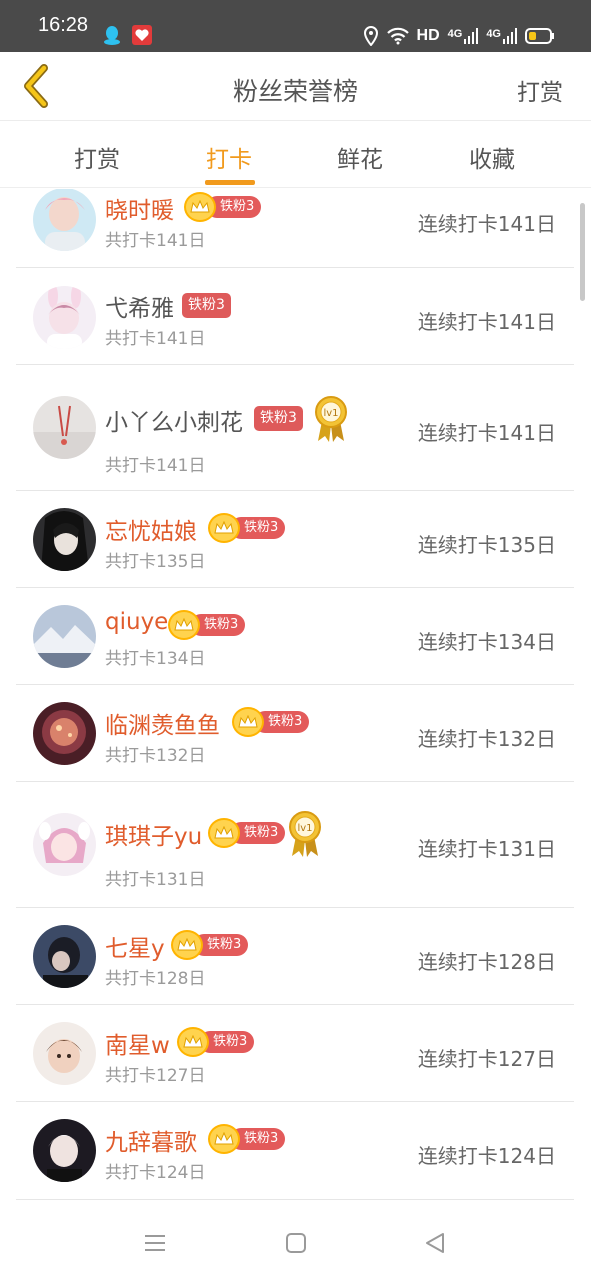 The image size is (591, 1280). I want to click on streak-label: 连续打卡135日, so click(486, 545).